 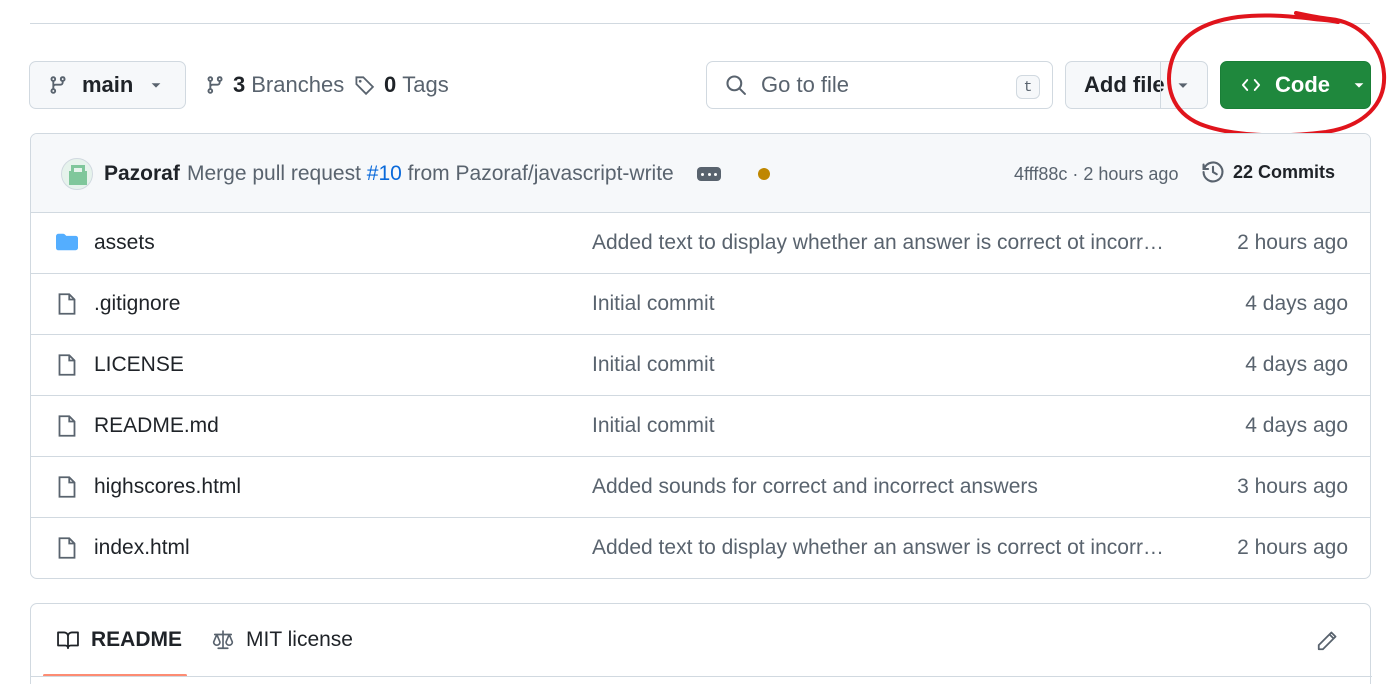 I want to click on file-commit-time: 3 hours ago, so click(x=1292, y=486).